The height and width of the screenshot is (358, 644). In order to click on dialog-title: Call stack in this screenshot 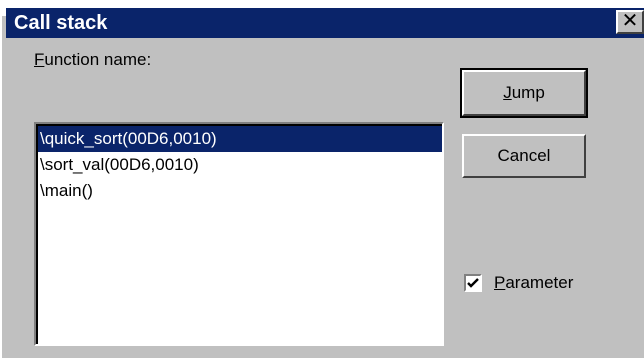, I will do `click(61, 23)`.